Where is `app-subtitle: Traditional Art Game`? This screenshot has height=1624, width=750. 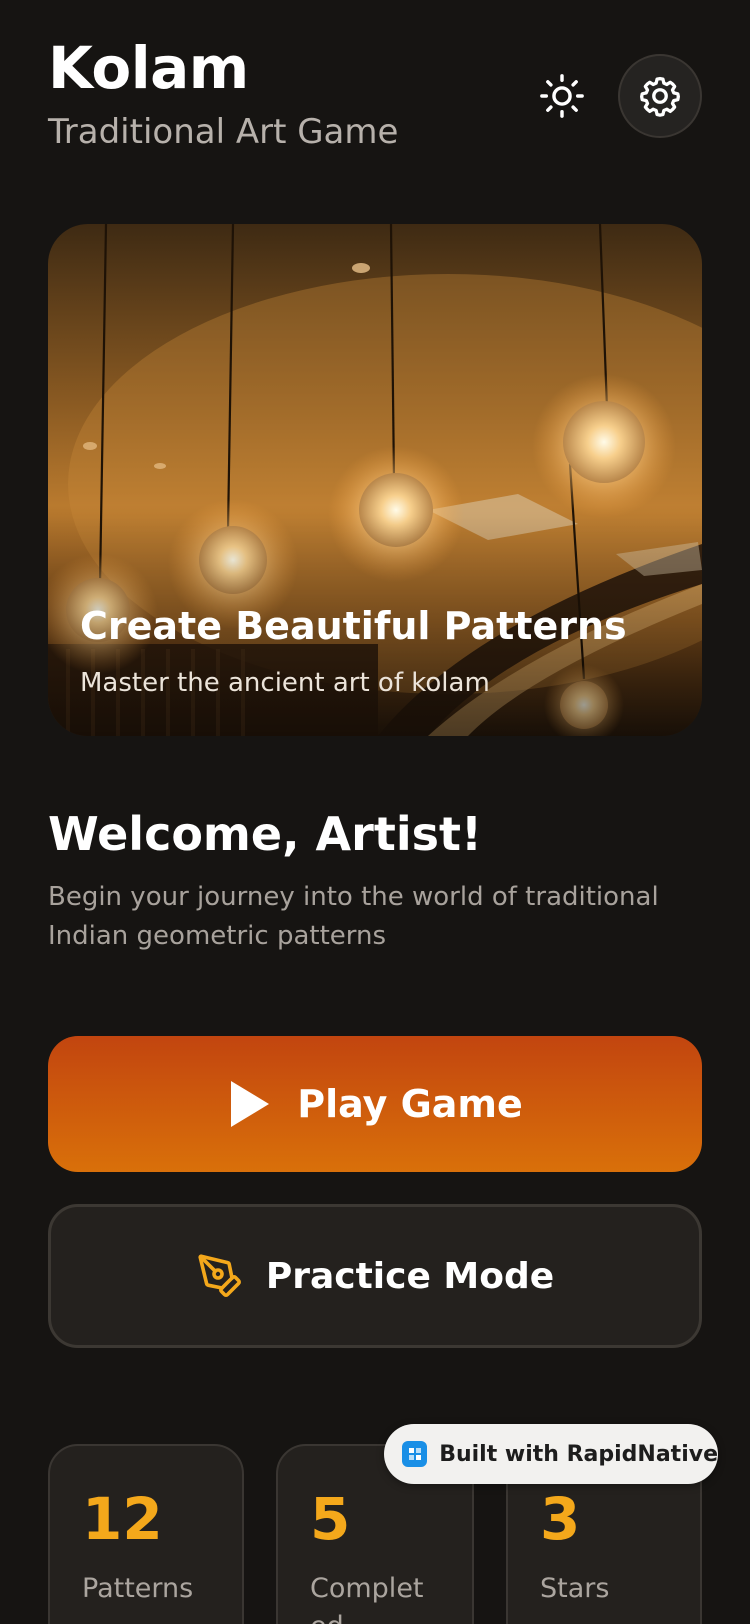
app-subtitle: Traditional Art Game is located at coordinates (223, 132).